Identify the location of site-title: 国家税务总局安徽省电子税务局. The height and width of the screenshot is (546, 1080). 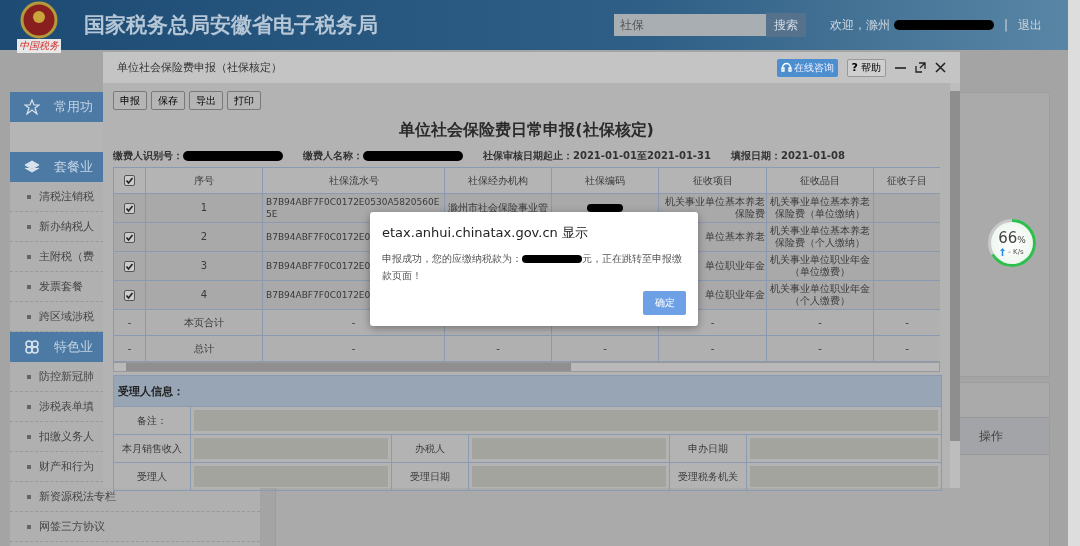
(231, 25).